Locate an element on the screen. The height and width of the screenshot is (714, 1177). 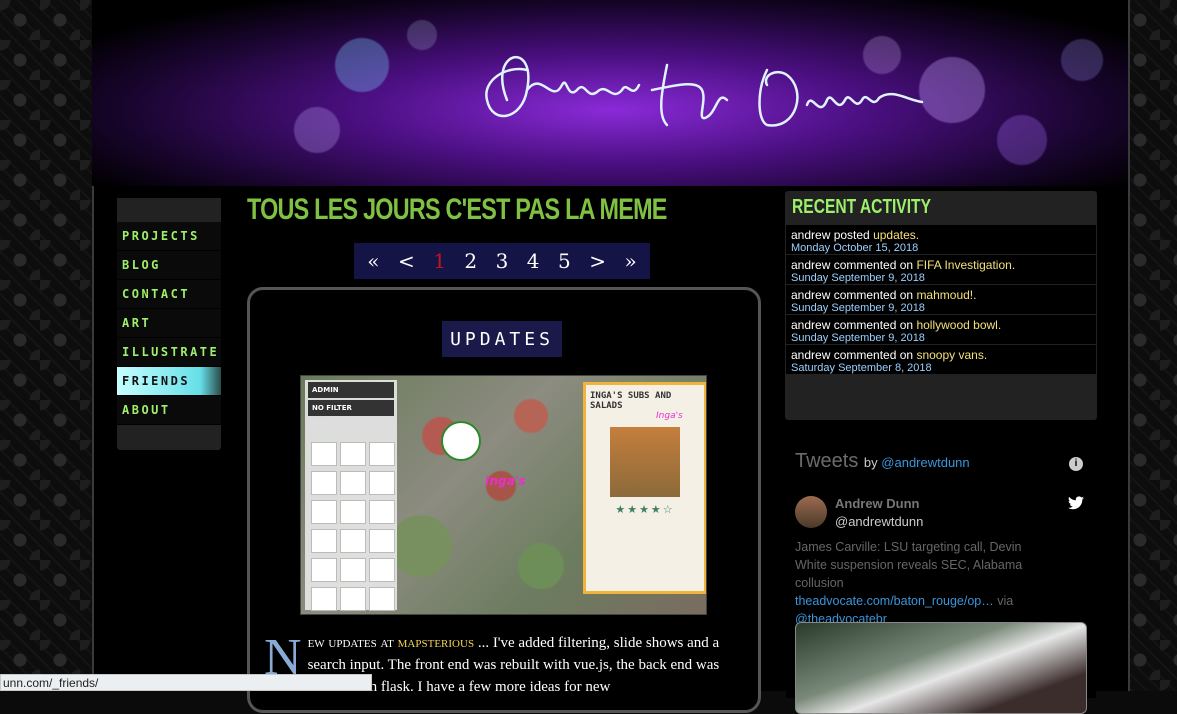
browser-status-url: unn.com/_friends/ is located at coordinates (186, 682).